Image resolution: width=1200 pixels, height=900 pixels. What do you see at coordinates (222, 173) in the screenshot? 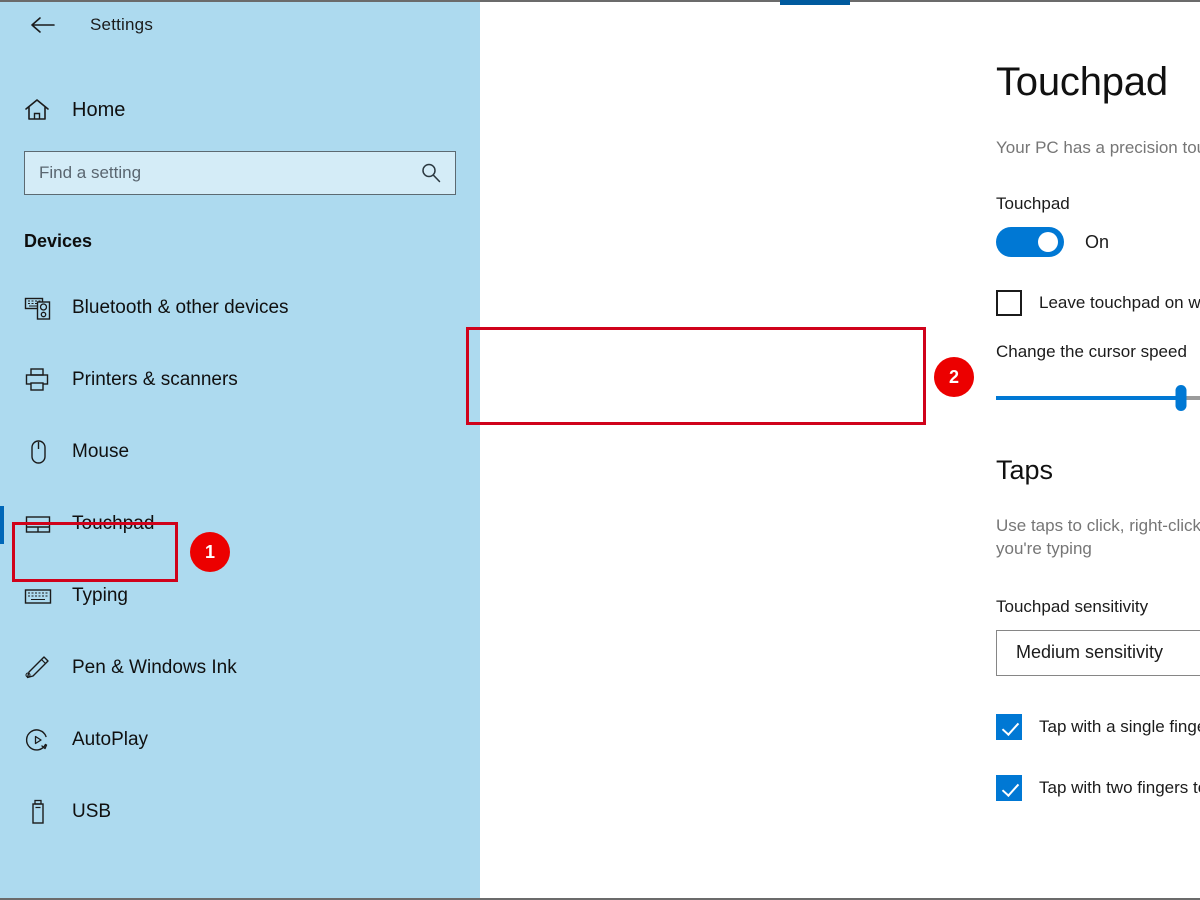
I see `search-input` at bounding box center [222, 173].